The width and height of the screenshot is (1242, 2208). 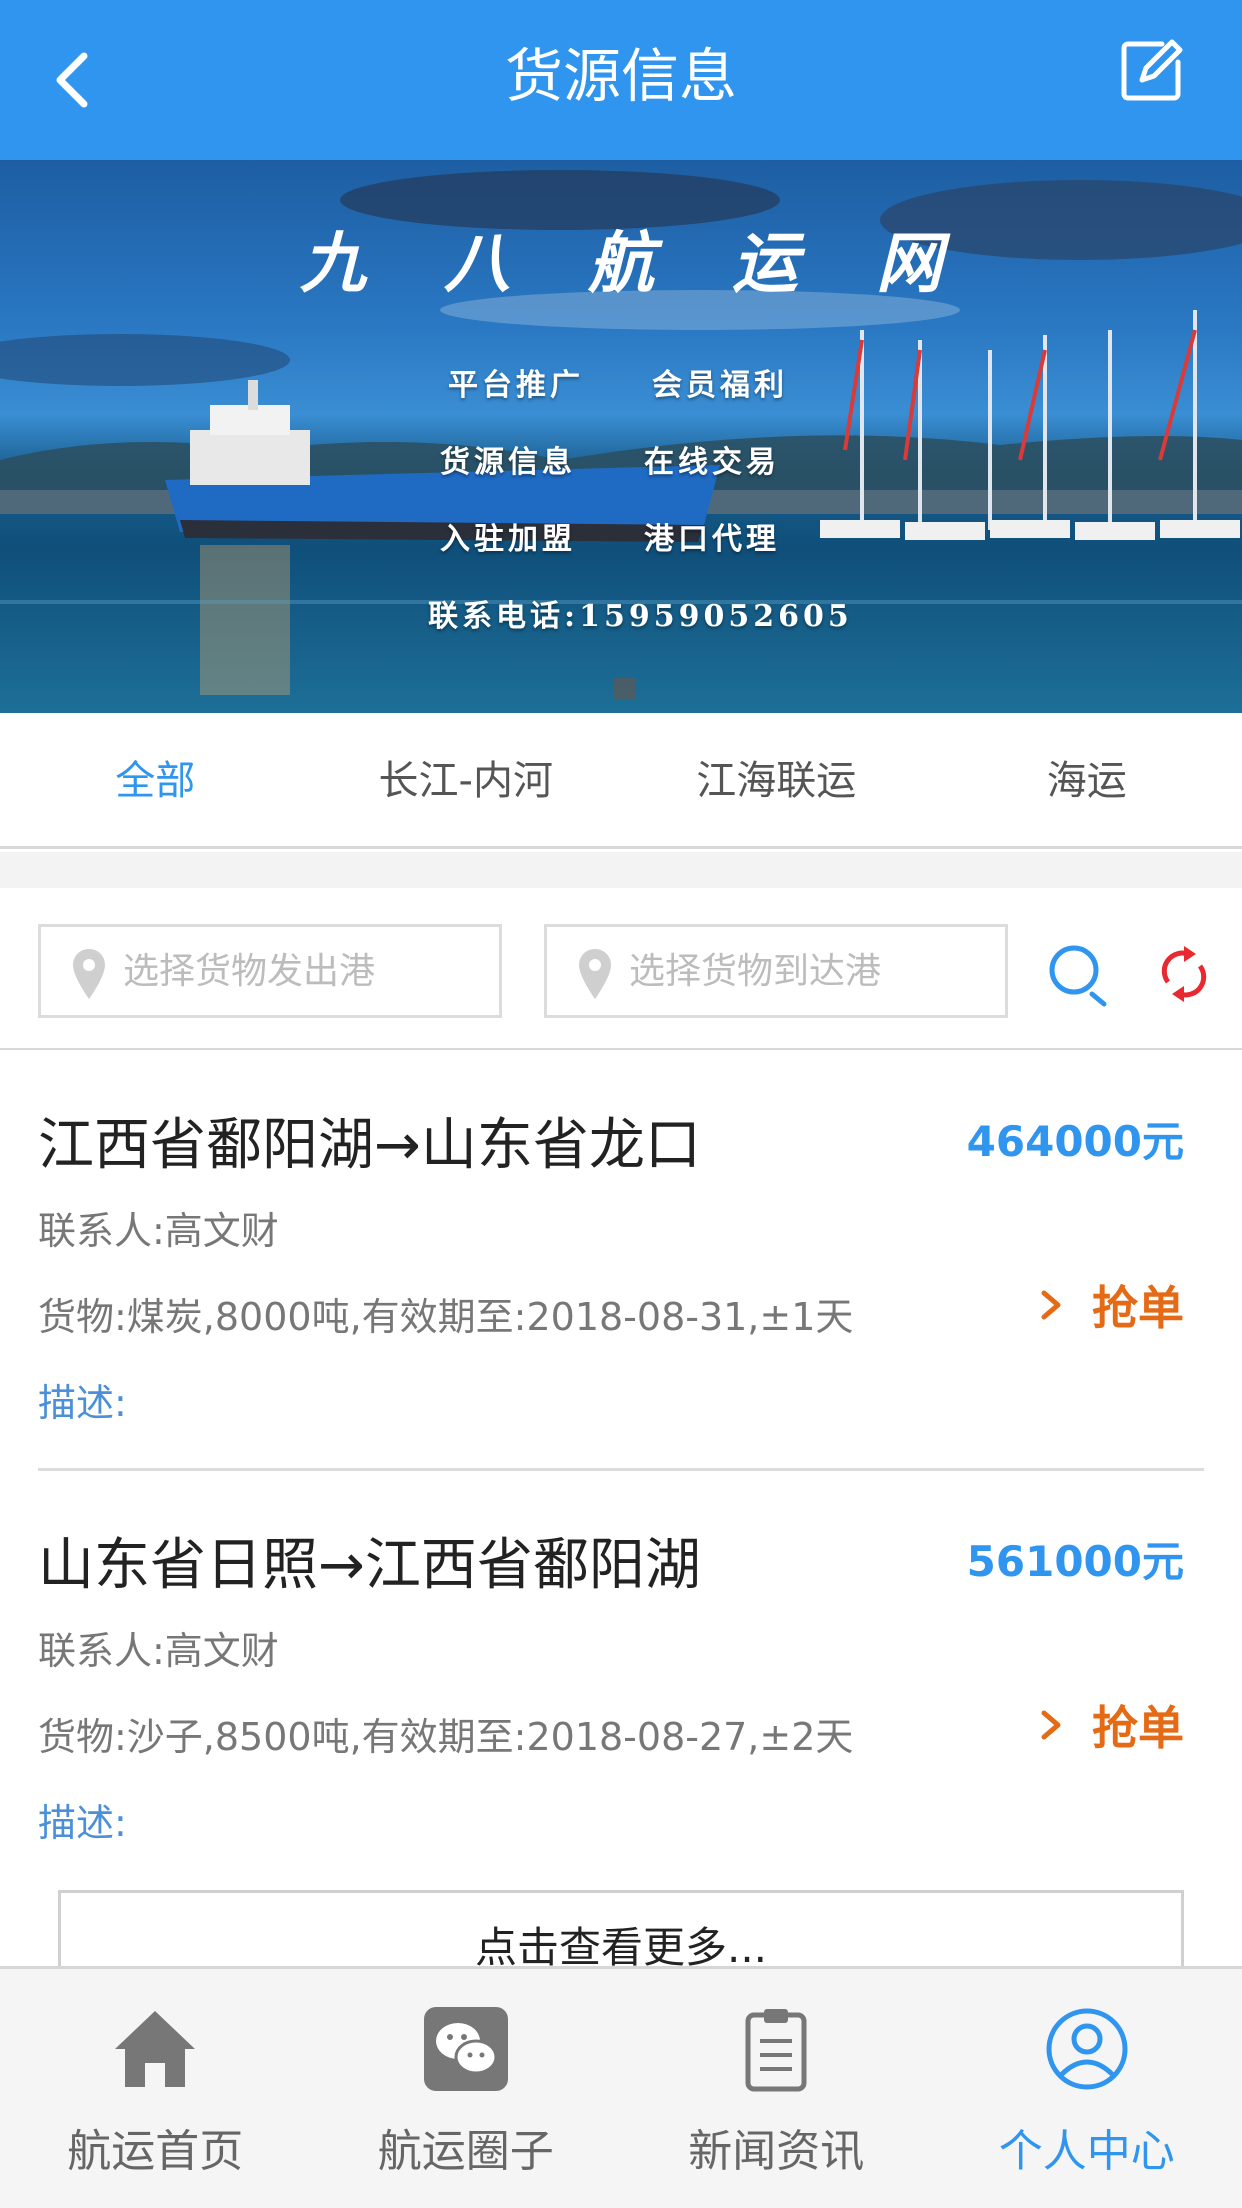 What do you see at coordinates (621, 870) in the screenshot?
I see `section-gap` at bounding box center [621, 870].